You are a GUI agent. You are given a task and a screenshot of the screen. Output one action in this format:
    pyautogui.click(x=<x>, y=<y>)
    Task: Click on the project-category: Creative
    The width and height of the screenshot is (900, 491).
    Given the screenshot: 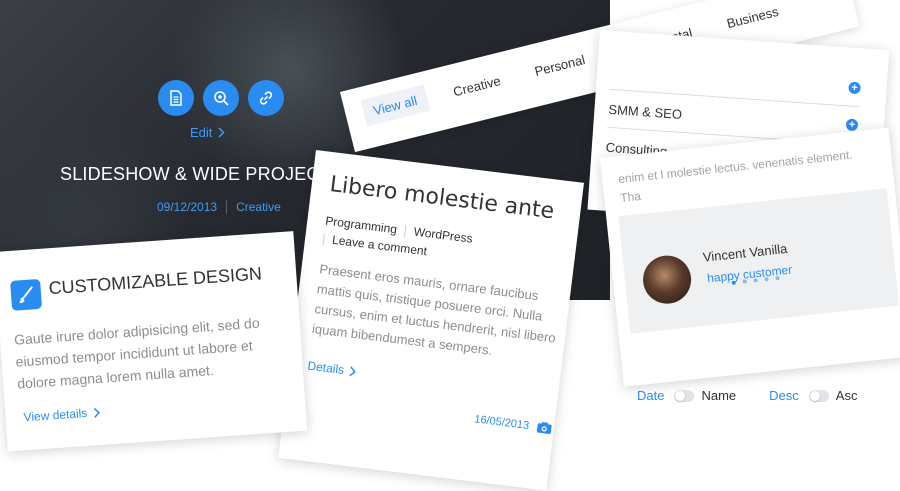 What is the action you would take?
    pyautogui.click(x=258, y=207)
    